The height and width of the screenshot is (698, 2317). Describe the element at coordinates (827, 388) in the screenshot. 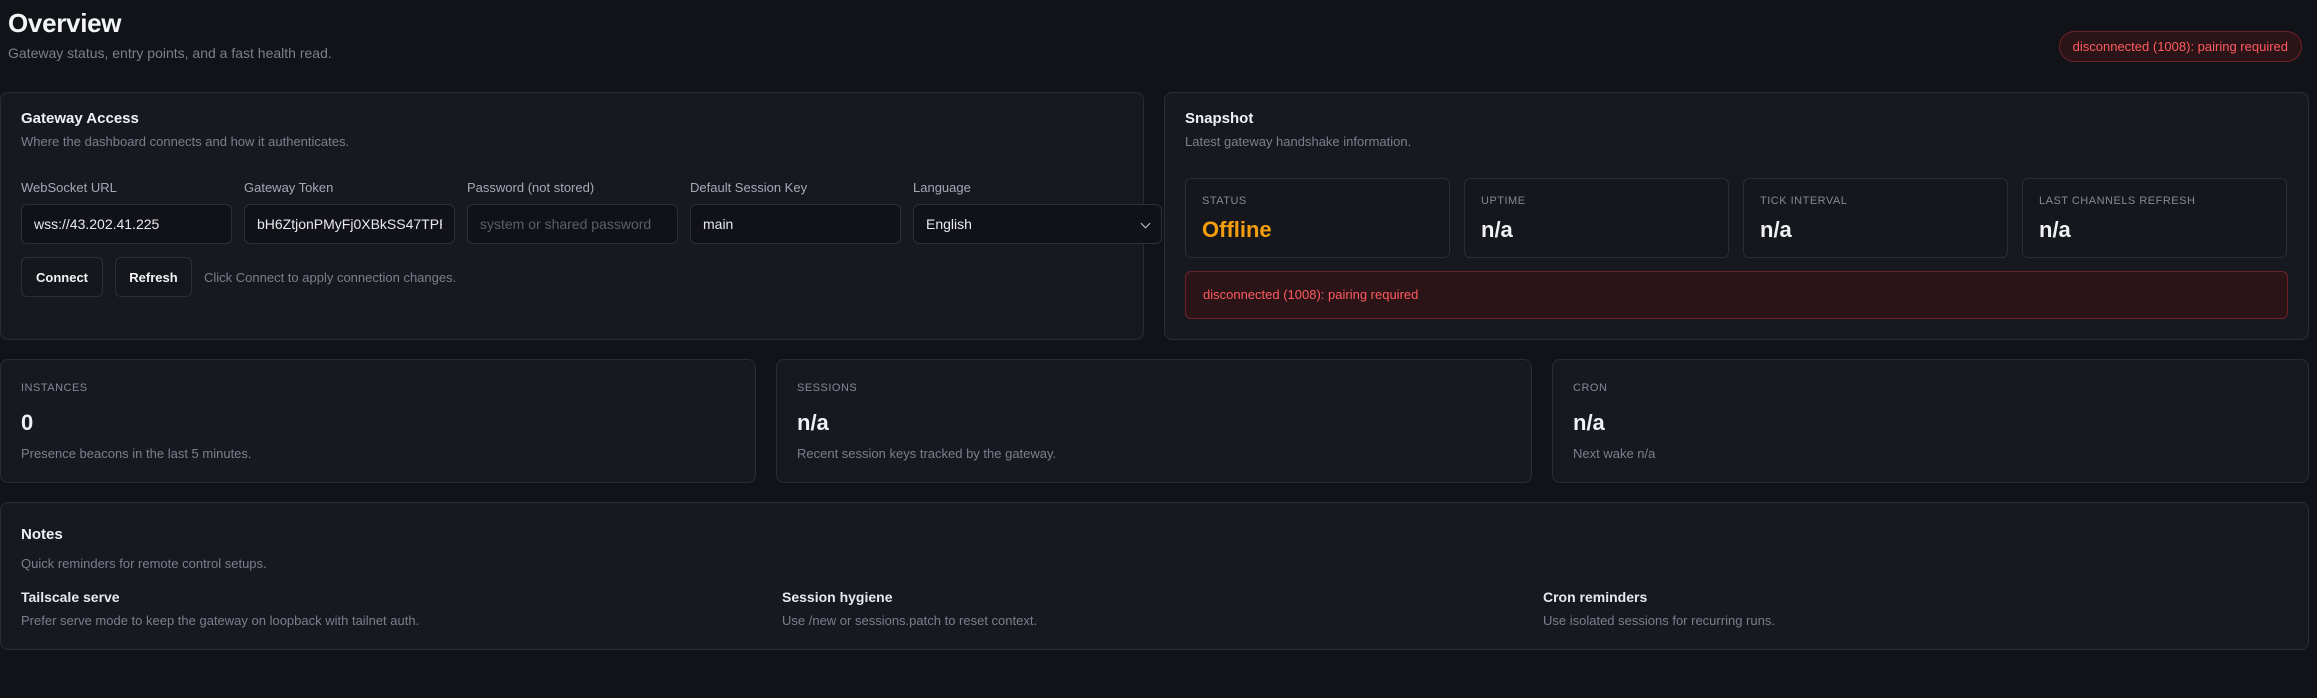

I see `metric-label: SESSIONS` at that location.